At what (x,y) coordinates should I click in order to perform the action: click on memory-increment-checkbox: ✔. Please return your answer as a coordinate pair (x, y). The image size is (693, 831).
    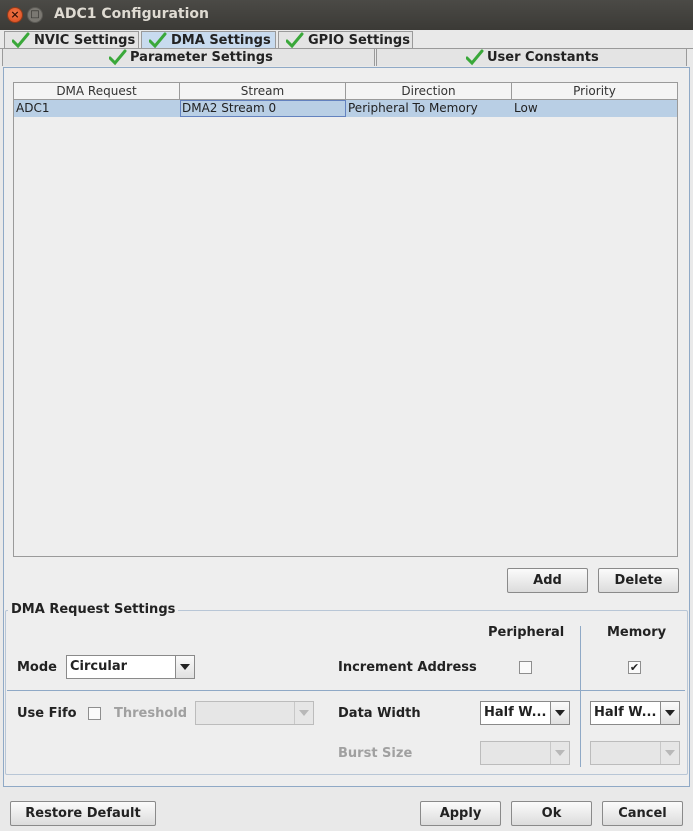
    Looking at the image, I should click on (634, 667).